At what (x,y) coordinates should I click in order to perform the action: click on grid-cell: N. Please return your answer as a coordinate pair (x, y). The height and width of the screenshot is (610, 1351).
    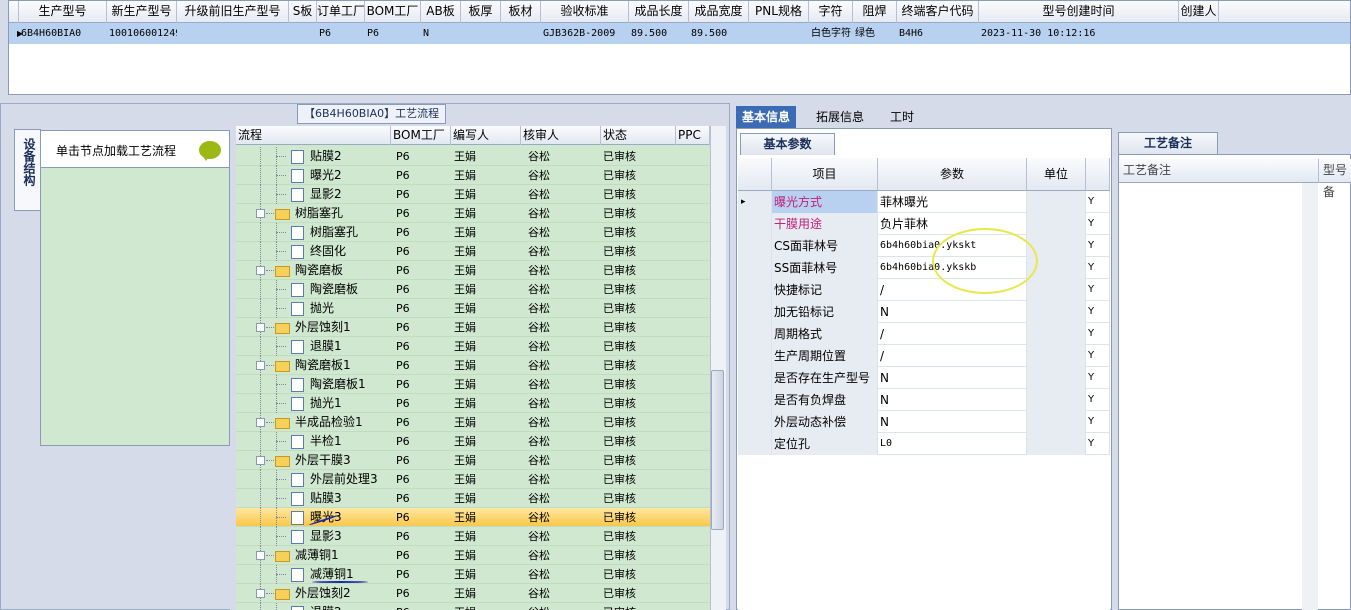
    Looking at the image, I should click on (441, 33).